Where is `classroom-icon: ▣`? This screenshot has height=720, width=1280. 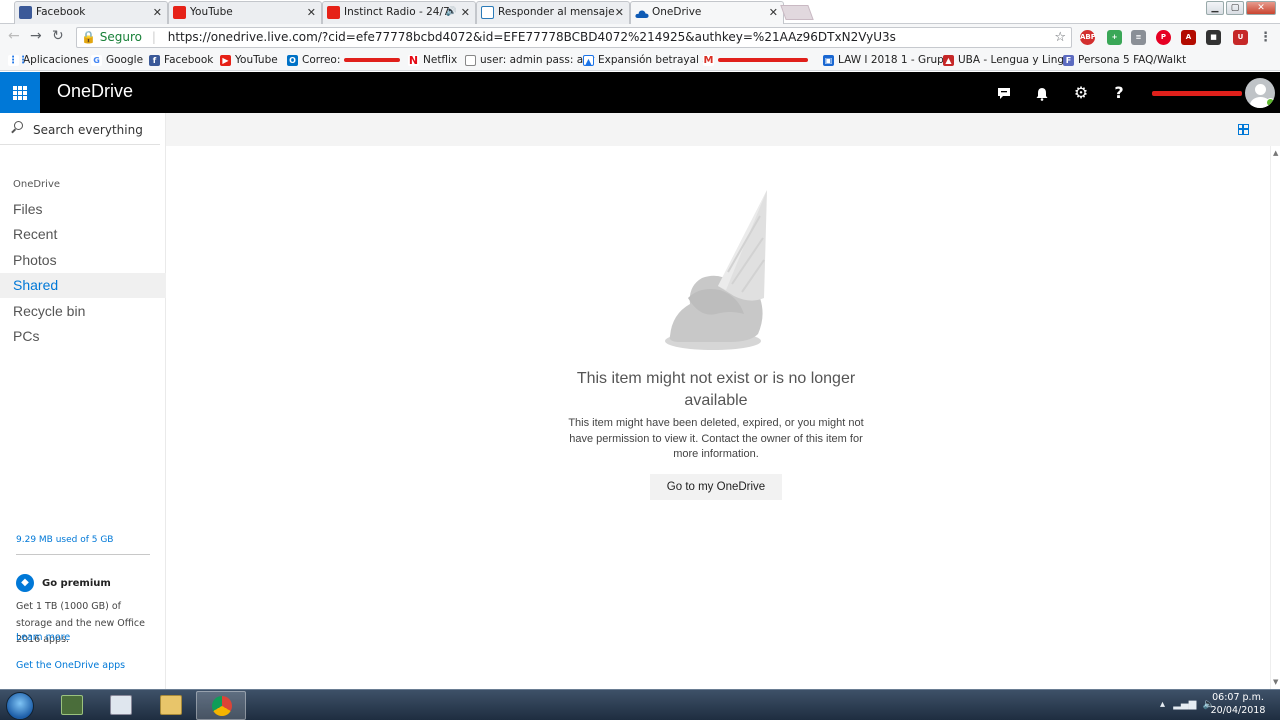 classroom-icon: ▣ is located at coordinates (828, 60).